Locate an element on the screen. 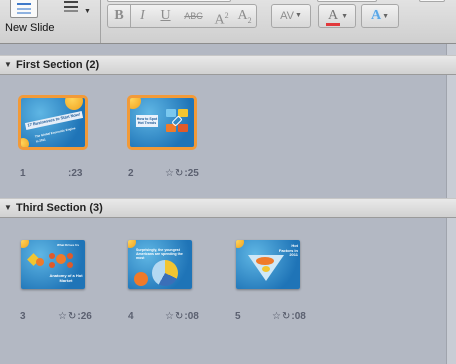 The height and width of the screenshot is (364, 456). slide-thumbnail-3: What Drives Us Anatomy of a Hot Market is located at coordinates (53, 264).